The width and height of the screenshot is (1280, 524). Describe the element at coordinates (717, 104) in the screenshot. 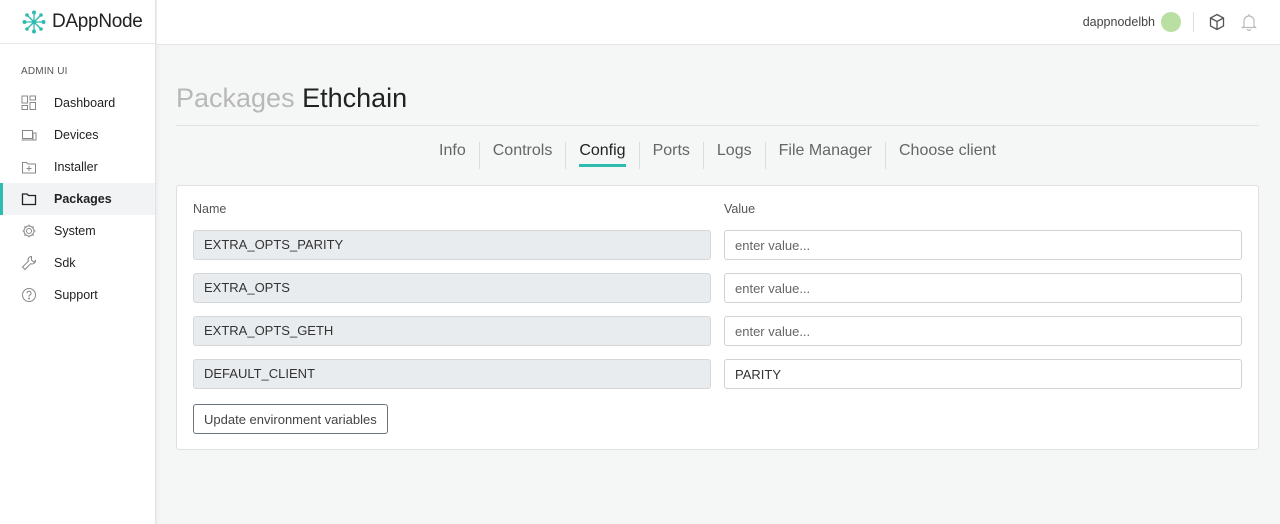

I see `page-title: Packages Ethchain` at that location.